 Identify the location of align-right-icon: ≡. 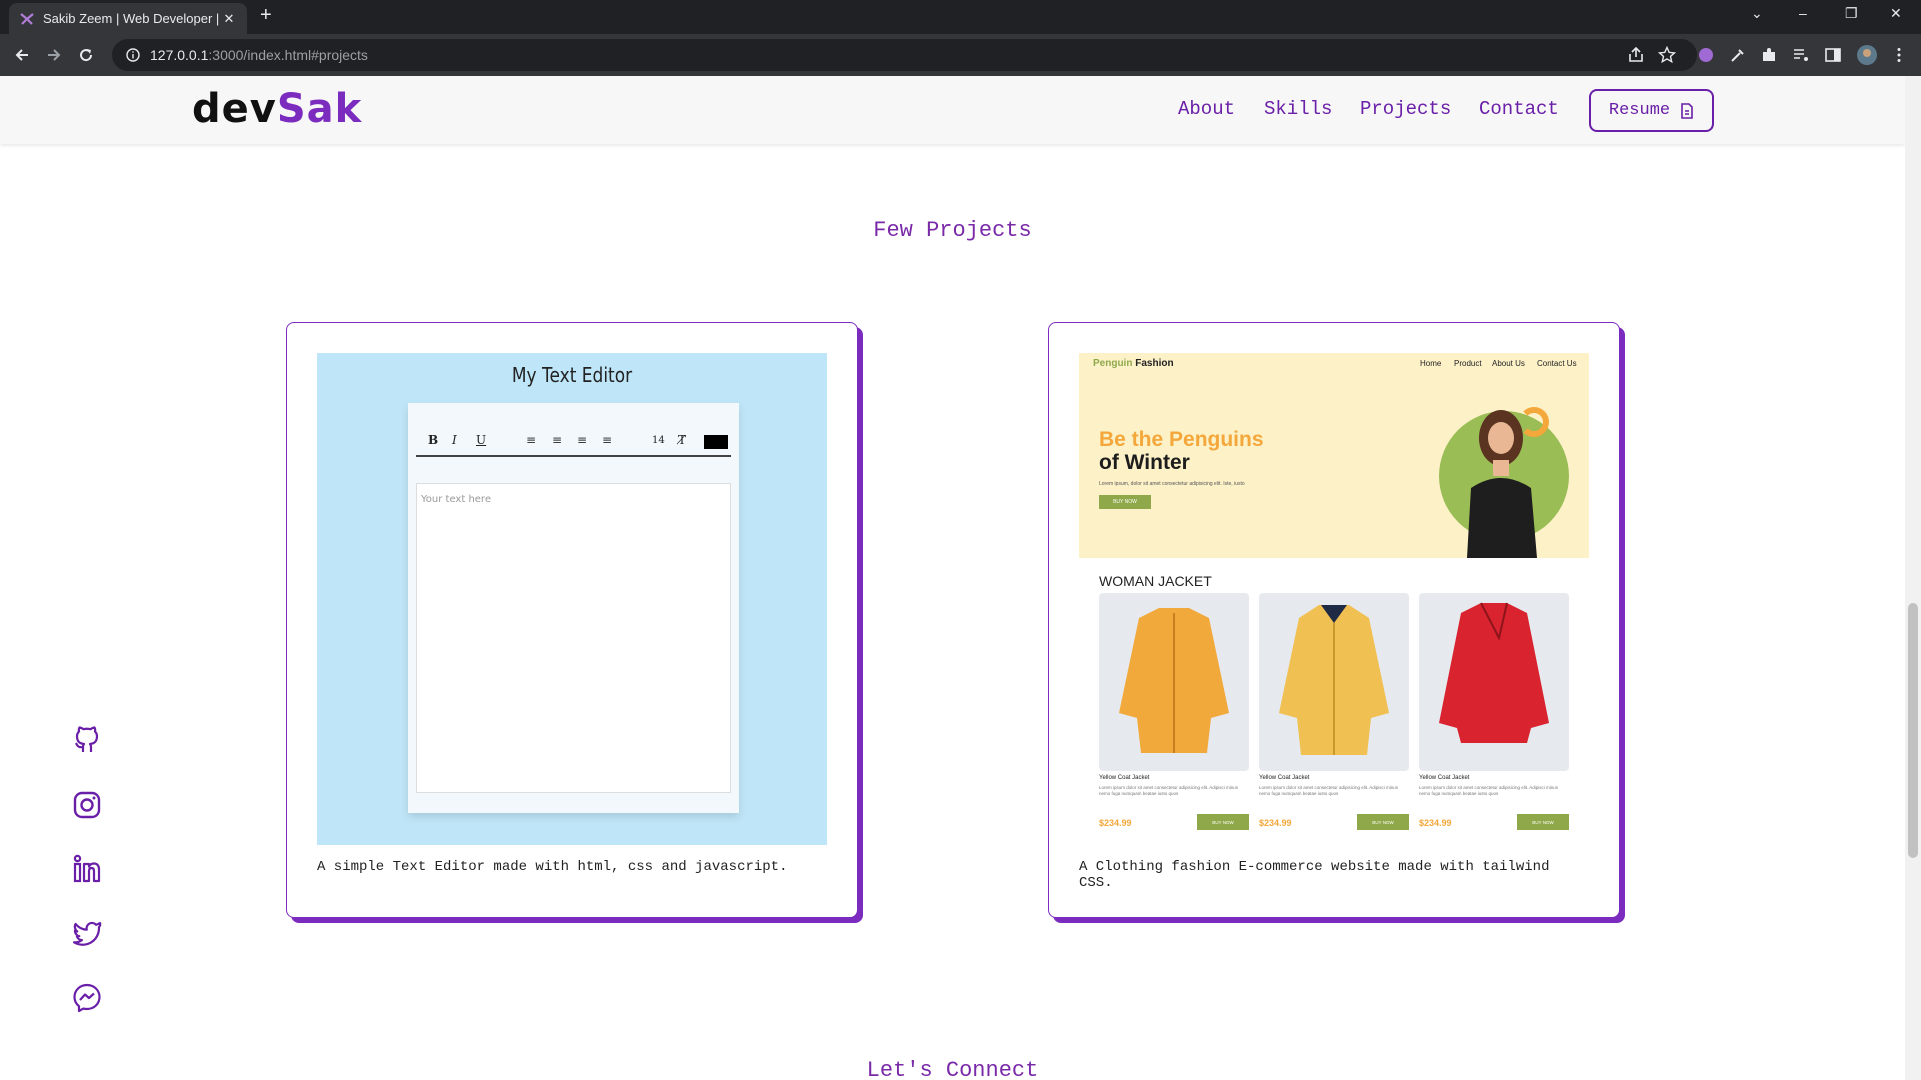
(582, 440).